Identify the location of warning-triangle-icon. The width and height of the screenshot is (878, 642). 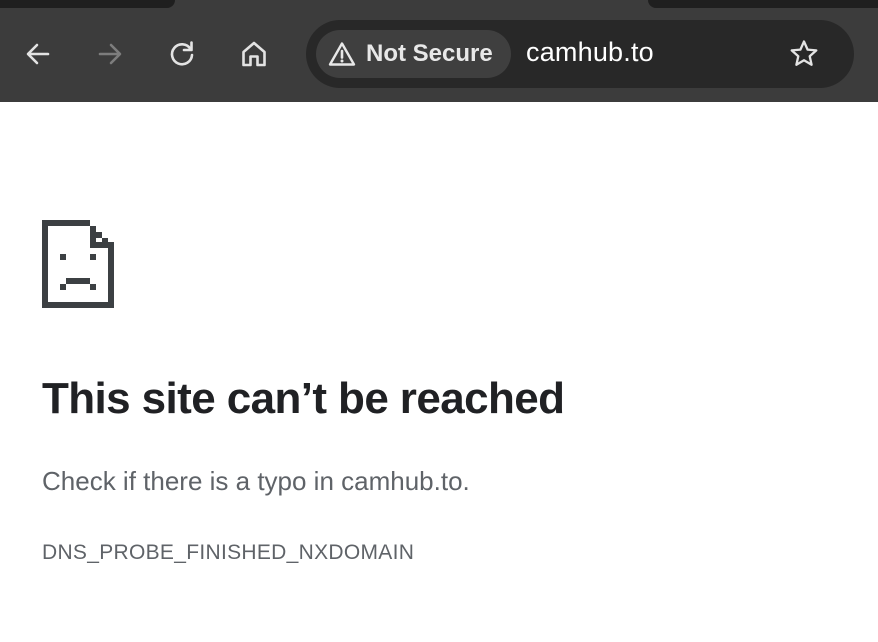
(342, 54).